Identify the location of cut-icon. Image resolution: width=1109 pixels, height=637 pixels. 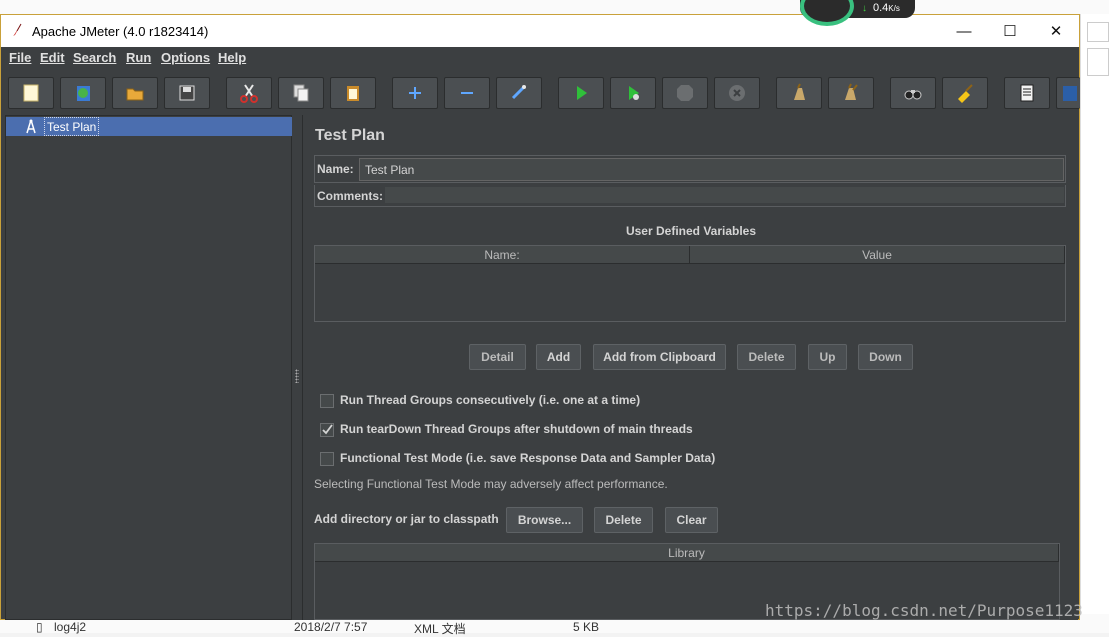
(249, 93).